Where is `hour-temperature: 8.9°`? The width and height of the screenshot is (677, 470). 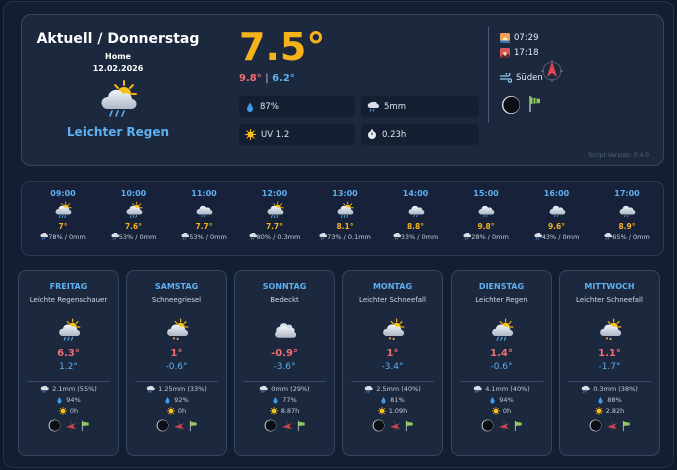
hour-temperature: 8.9° is located at coordinates (627, 226).